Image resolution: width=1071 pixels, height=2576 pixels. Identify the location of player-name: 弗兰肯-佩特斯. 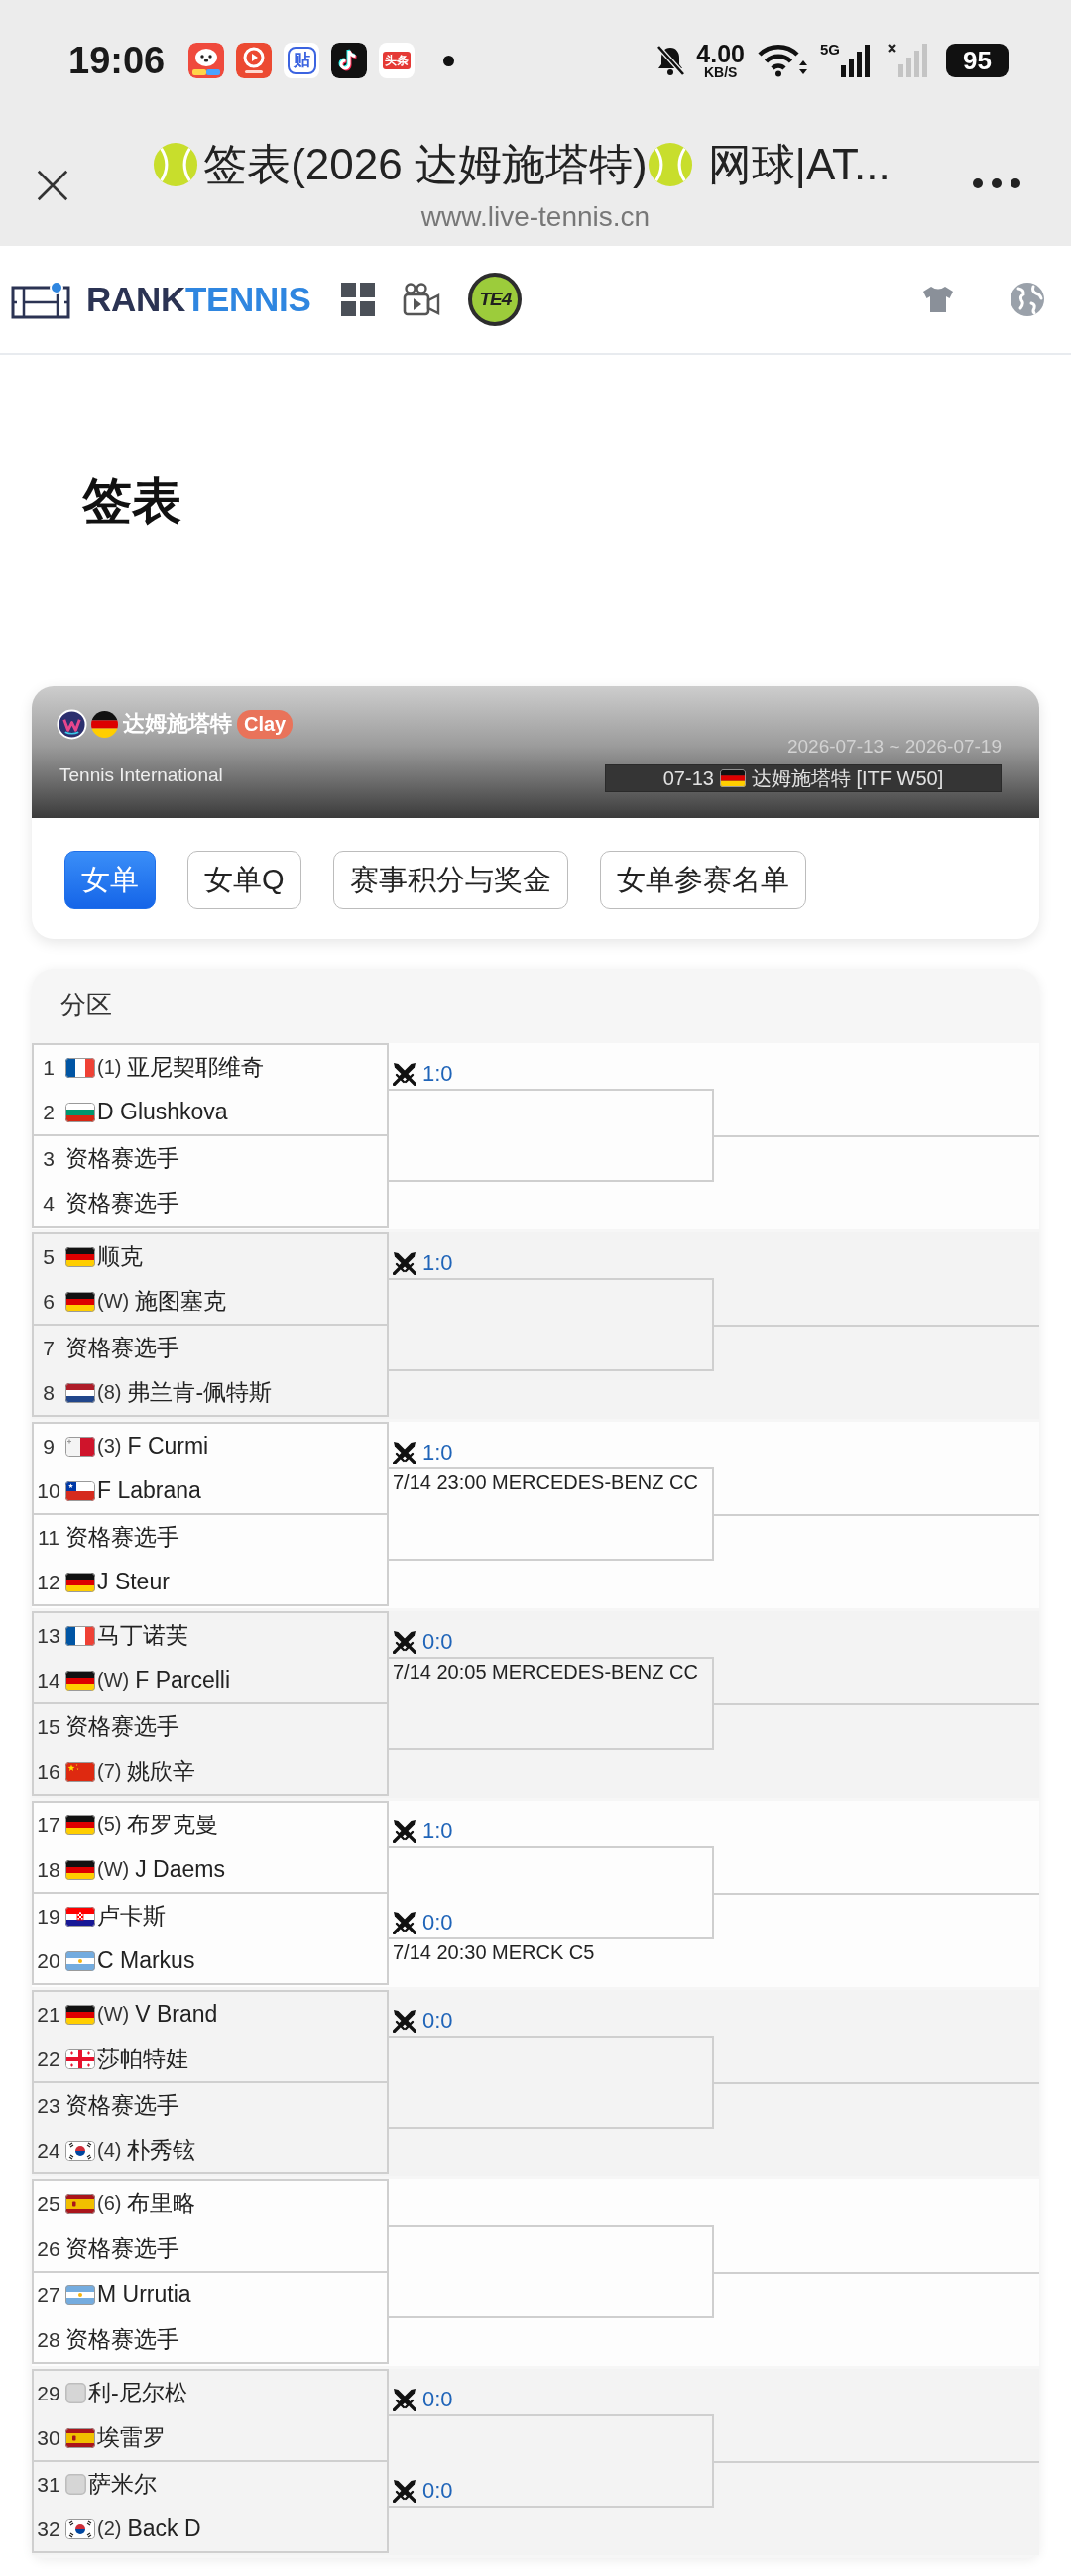
(200, 1392).